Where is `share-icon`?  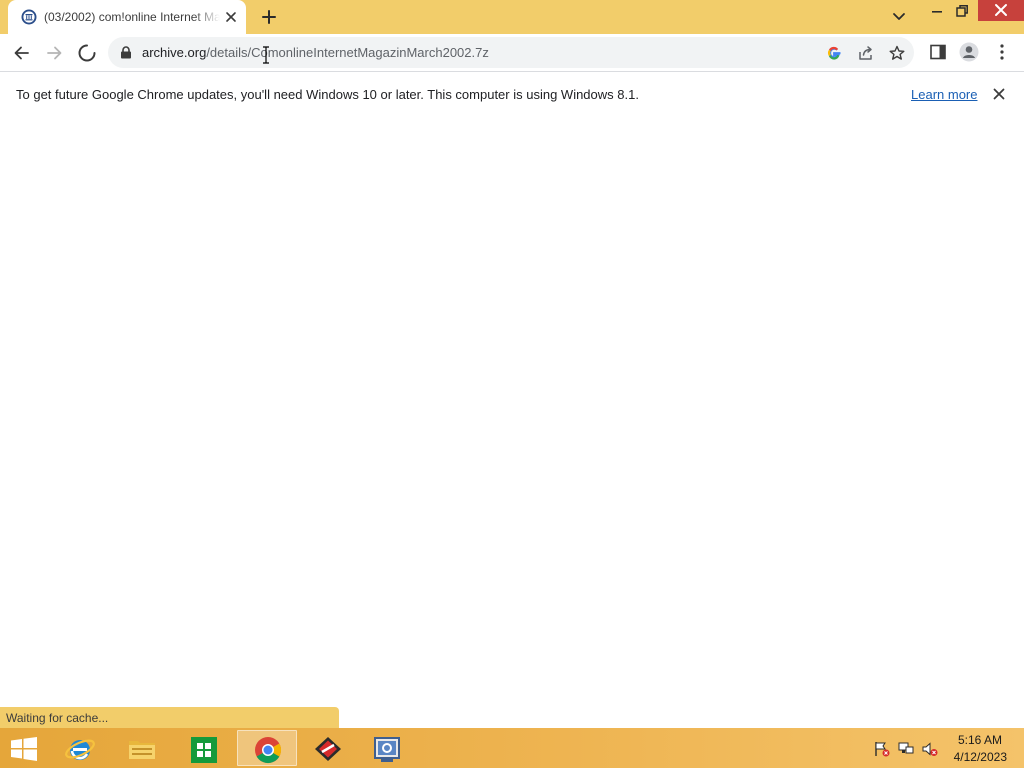 share-icon is located at coordinates (866, 53).